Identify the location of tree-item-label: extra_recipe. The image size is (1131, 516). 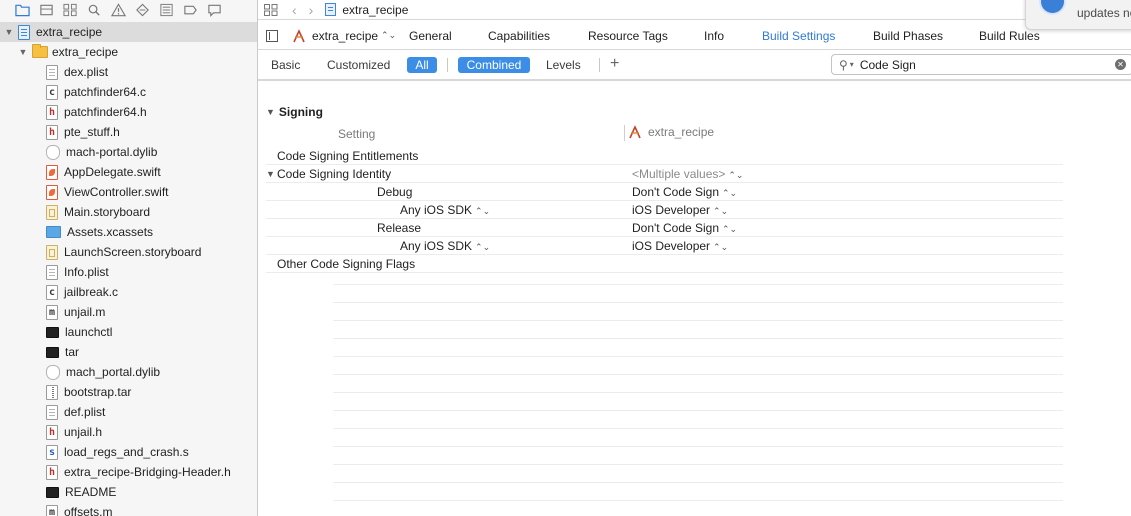
(85, 52).